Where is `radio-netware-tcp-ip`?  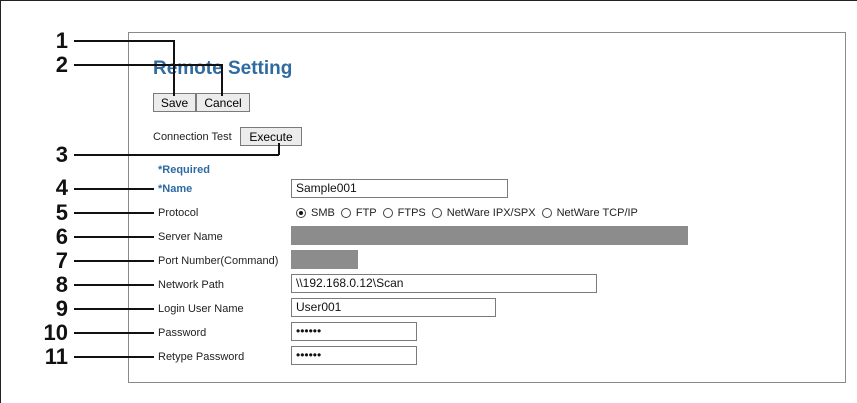
radio-netware-tcp-ip is located at coordinates (546, 213).